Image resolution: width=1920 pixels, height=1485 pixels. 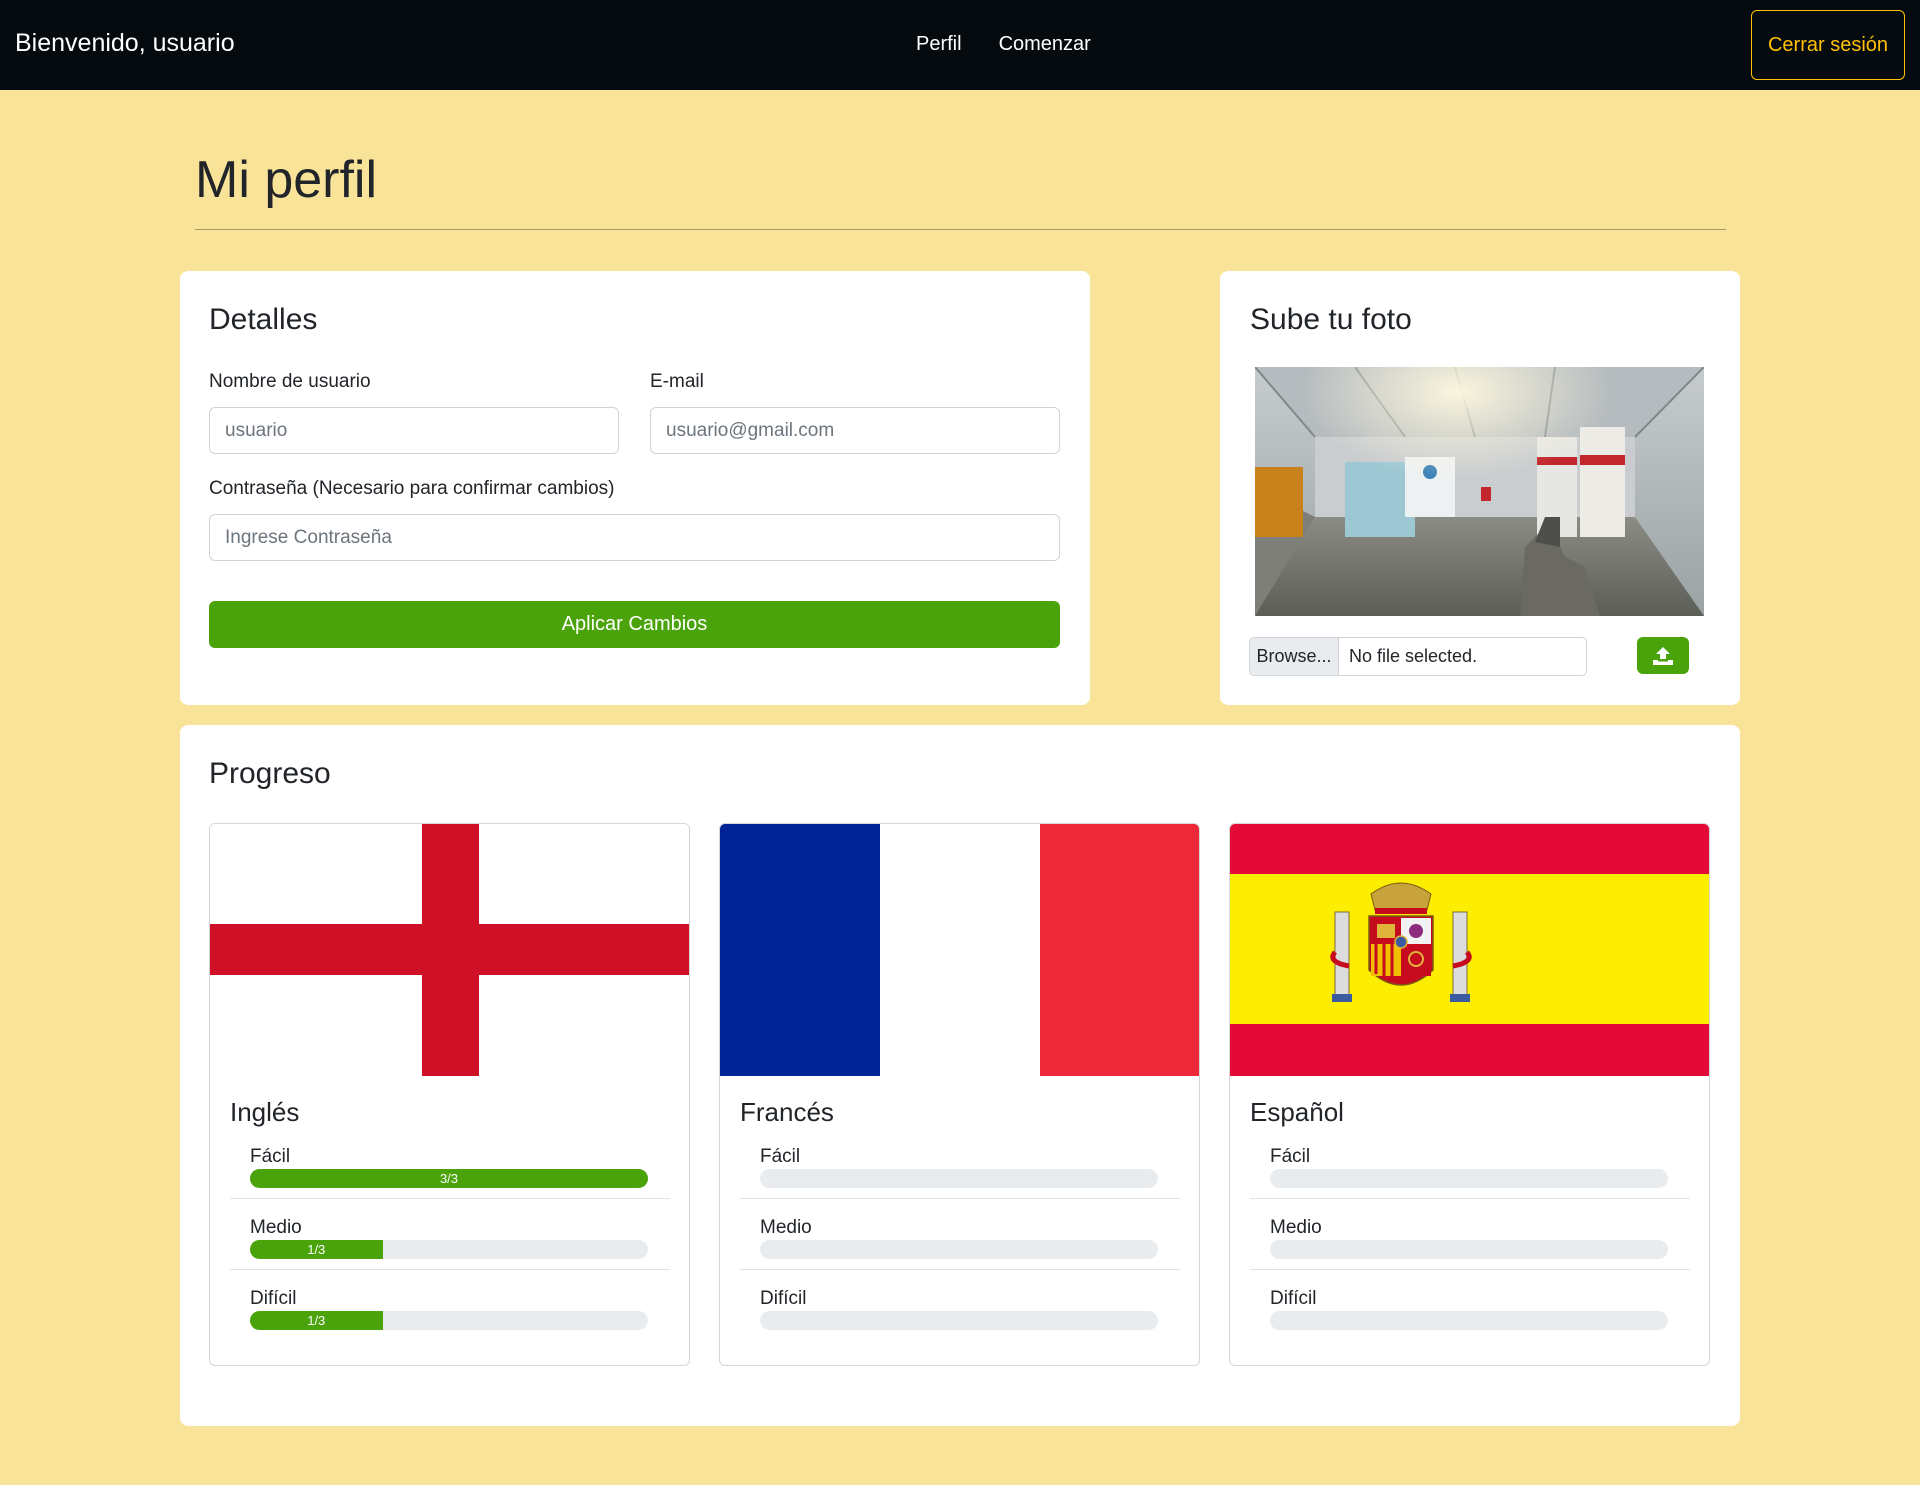 I want to click on logout-button: Cerrar sesión, so click(x=1828, y=45).